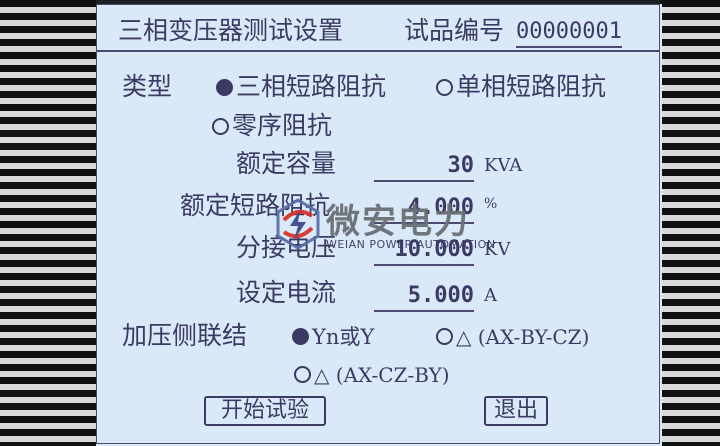 The height and width of the screenshot is (446, 720). Describe the element at coordinates (265, 411) in the screenshot. I see `start-test-button: 开始试验` at that location.